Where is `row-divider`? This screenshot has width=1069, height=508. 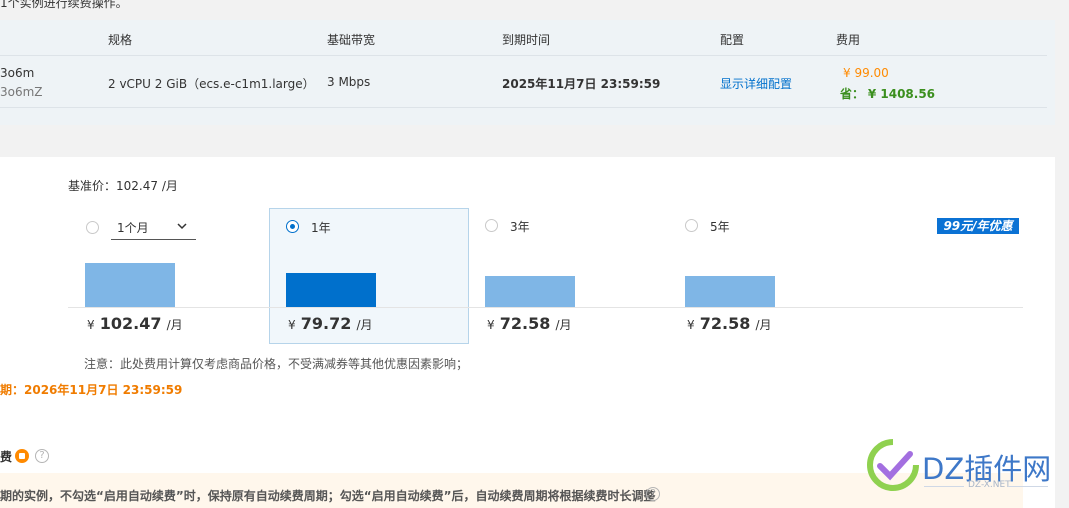 row-divider is located at coordinates (523, 107).